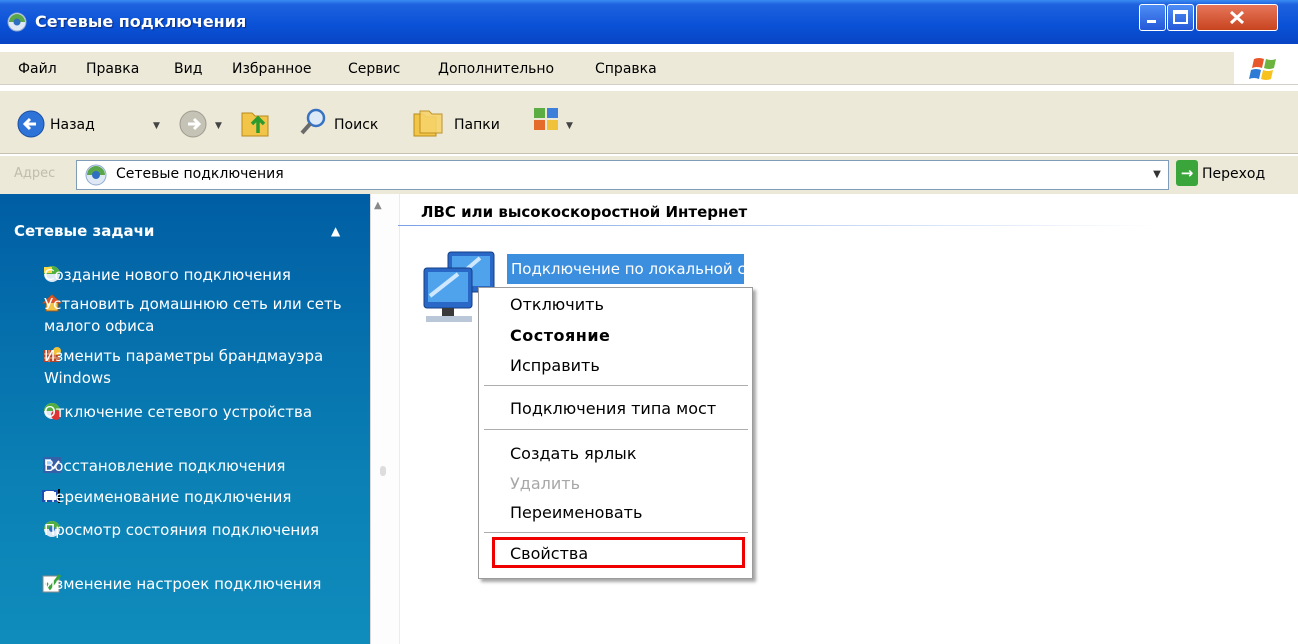 Image resolution: width=1298 pixels, height=644 pixels. Describe the element at coordinates (204, 497) in the screenshot. I see `task-rename-connection: Переименование подключения` at that location.